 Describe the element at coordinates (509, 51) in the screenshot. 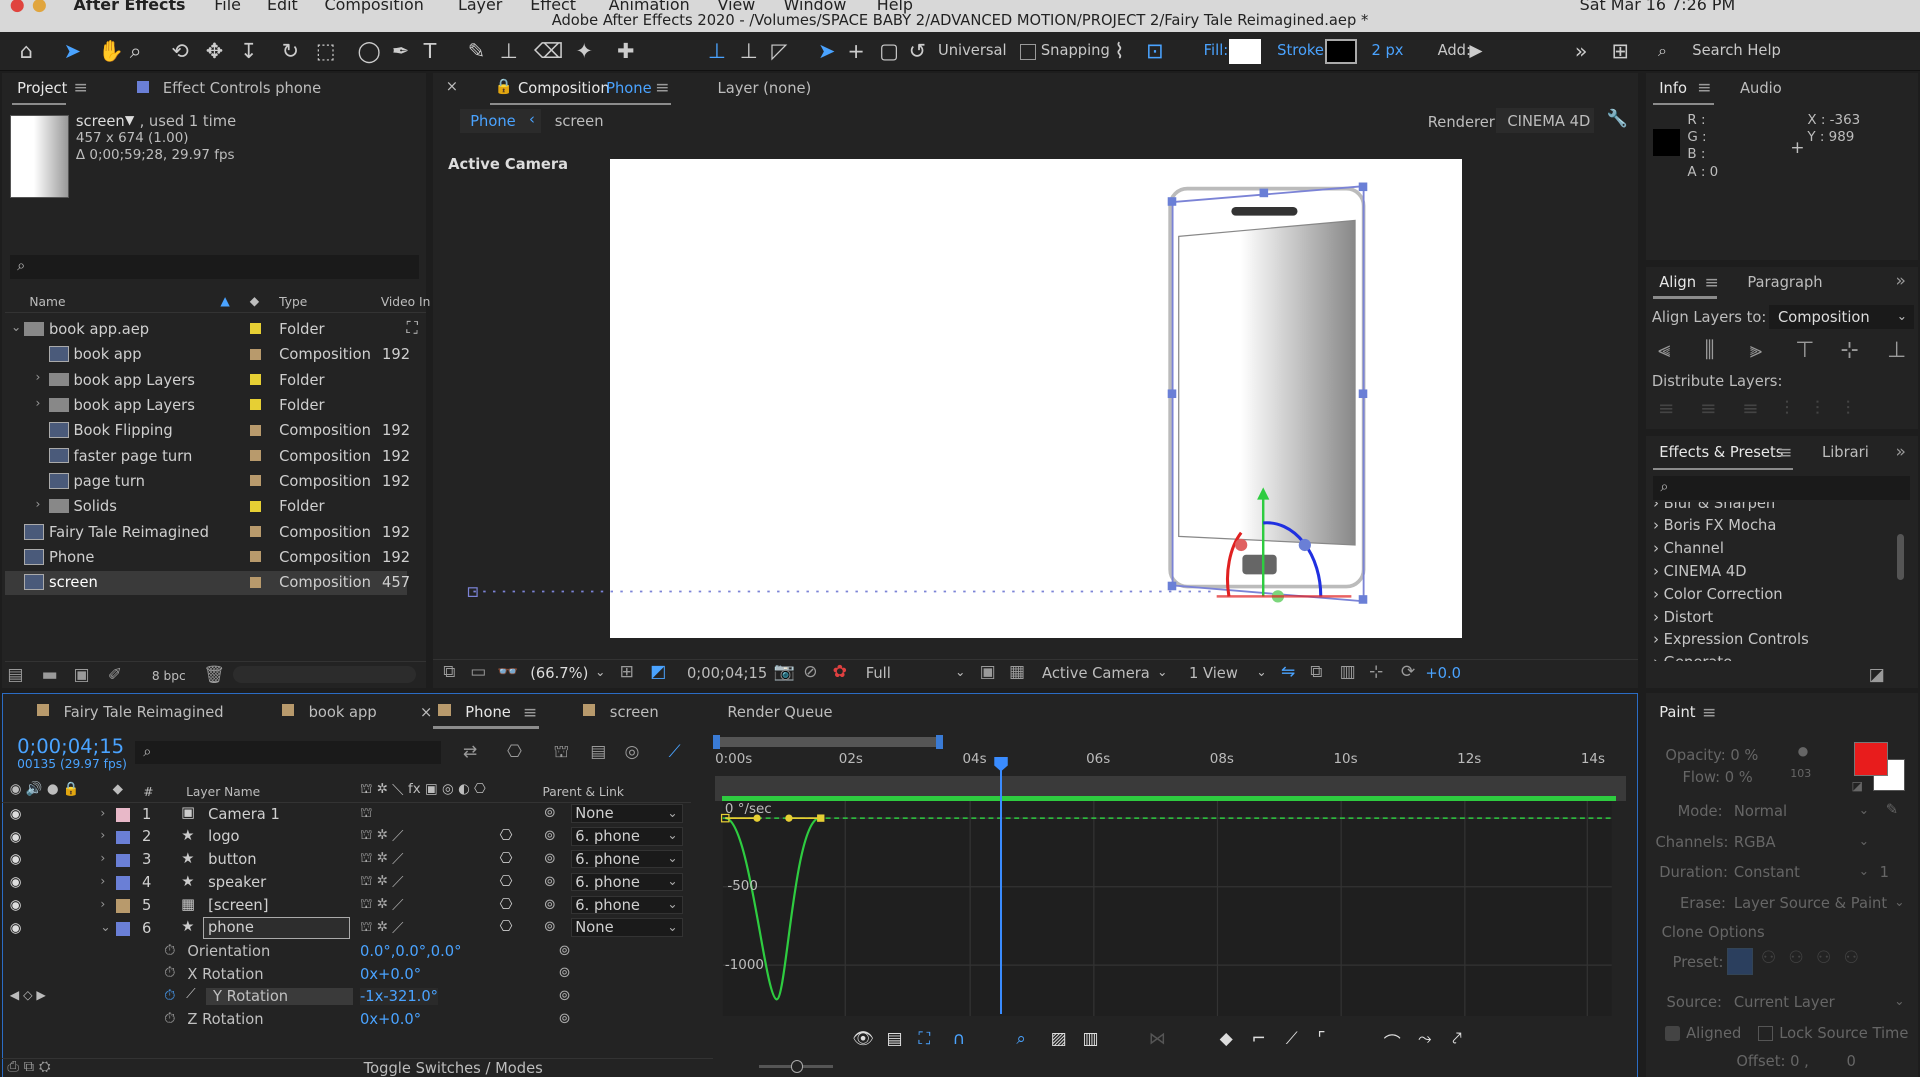

I see `clone-stamp-tool-icon: ⊥` at that location.